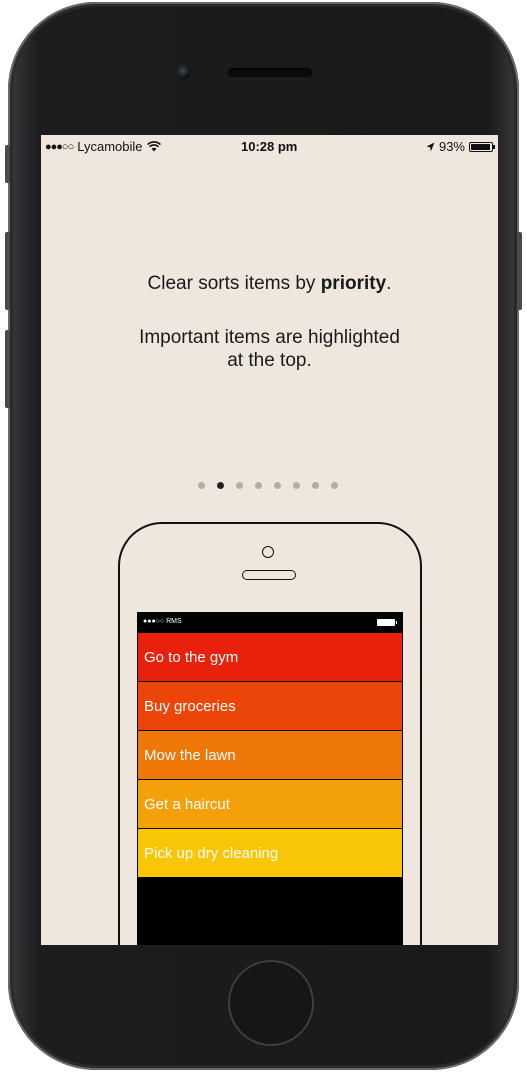 This screenshot has height=1073, width=527. What do you see at coordinates (482, 146) in the screenshot?
I see `battery-icon` at bounding box center [482, 146].